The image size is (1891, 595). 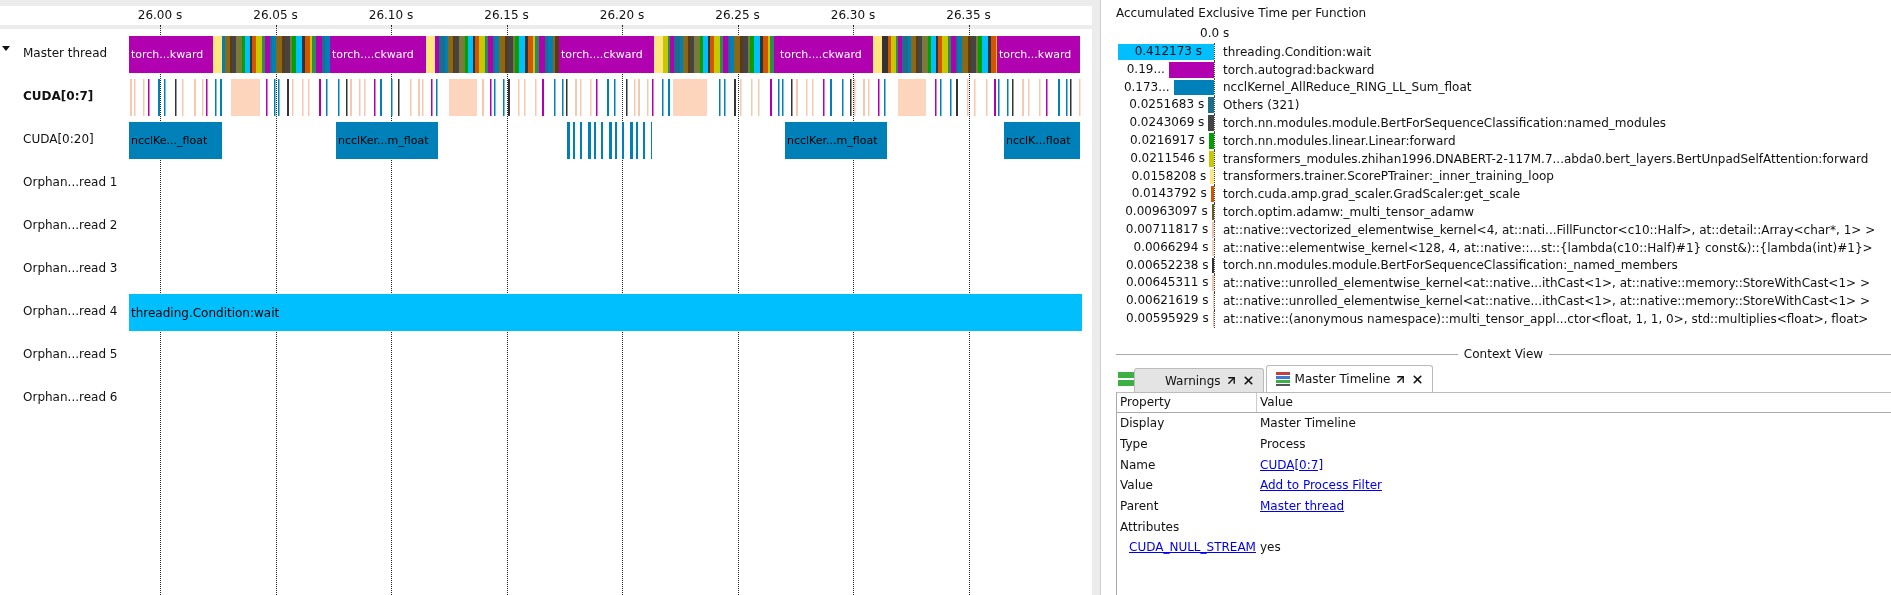 I want to click on row-label: Orphan...read 5, so click(x=70, y=353).